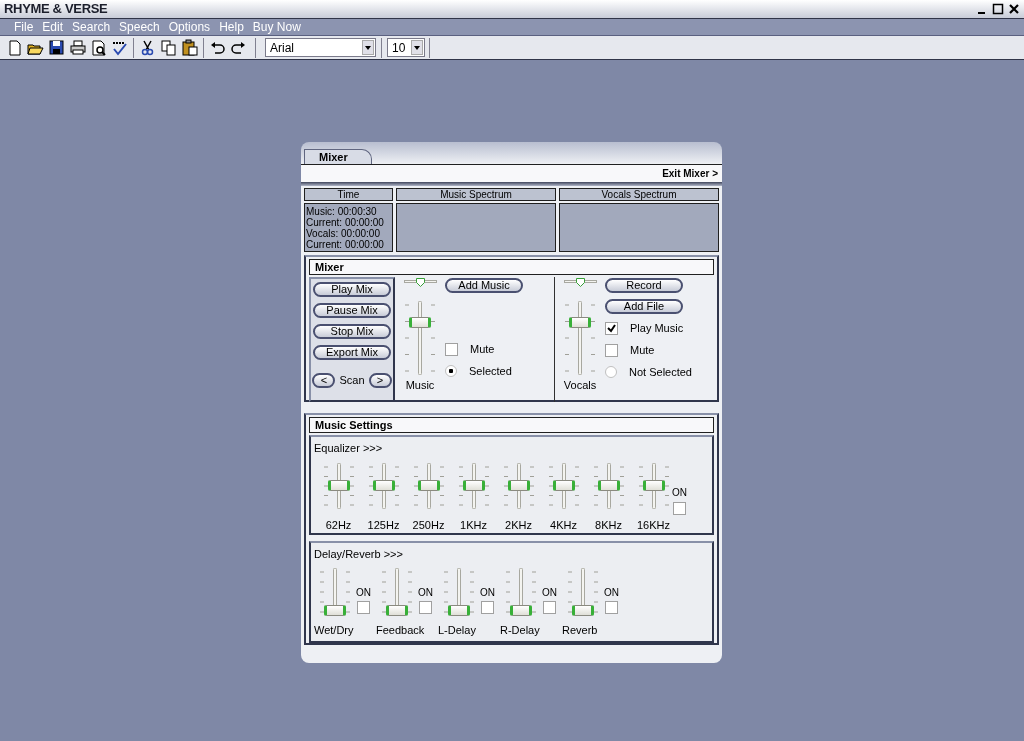 Image resolution: width=1024 pixels, height=741 pixels. I want to click on band-label: 8KHz, so click(608, 525).